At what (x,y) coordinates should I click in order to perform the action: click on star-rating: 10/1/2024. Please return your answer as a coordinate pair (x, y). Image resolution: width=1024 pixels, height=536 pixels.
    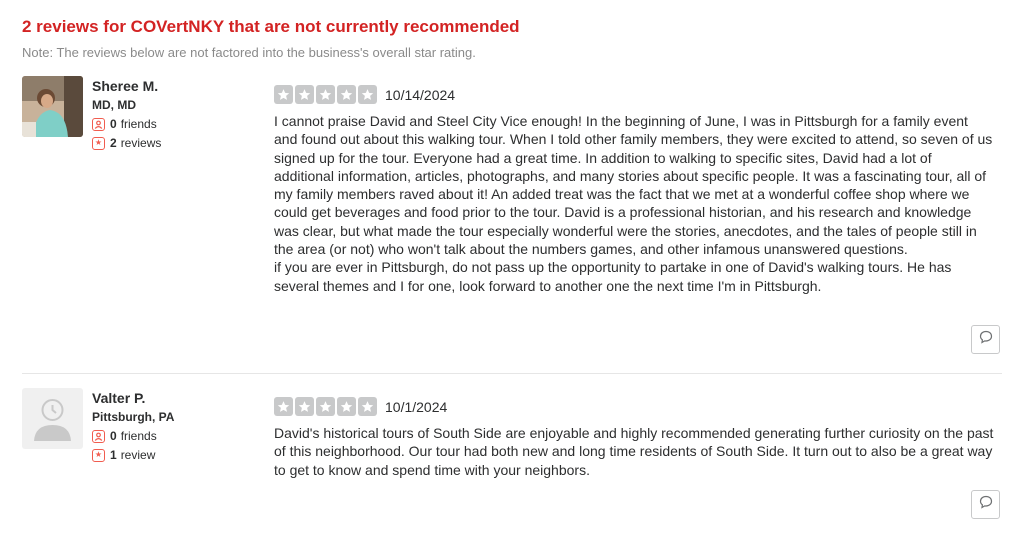
    Looking at the image, I should click on (360, 406).